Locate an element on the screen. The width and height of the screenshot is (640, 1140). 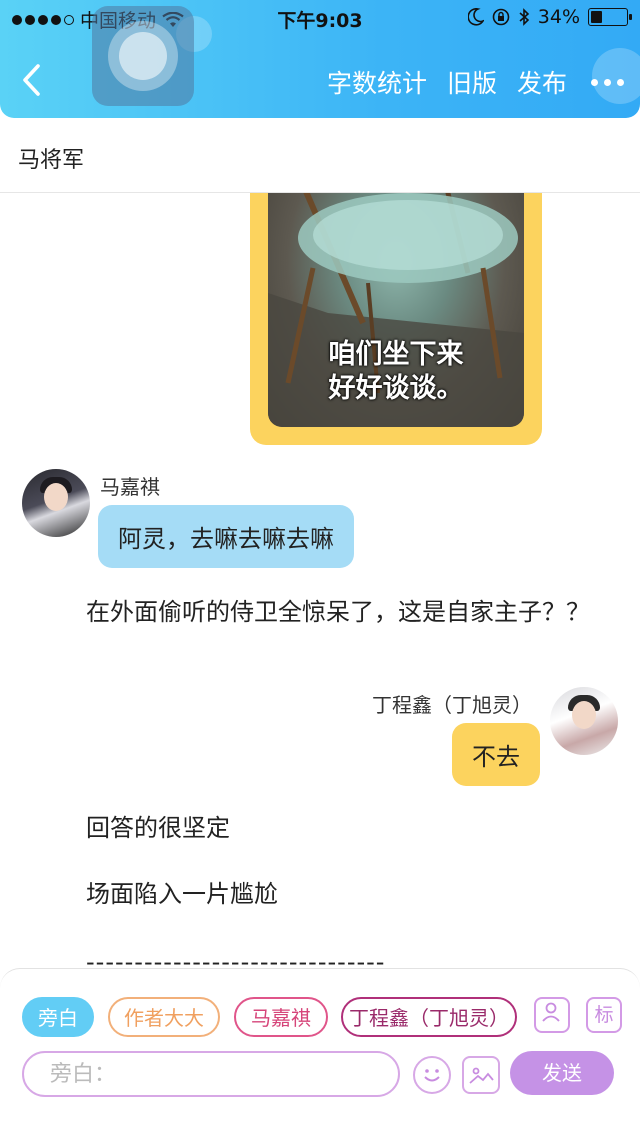
role-chip-author: 作者大大 is located at coordinates (164, 1017).